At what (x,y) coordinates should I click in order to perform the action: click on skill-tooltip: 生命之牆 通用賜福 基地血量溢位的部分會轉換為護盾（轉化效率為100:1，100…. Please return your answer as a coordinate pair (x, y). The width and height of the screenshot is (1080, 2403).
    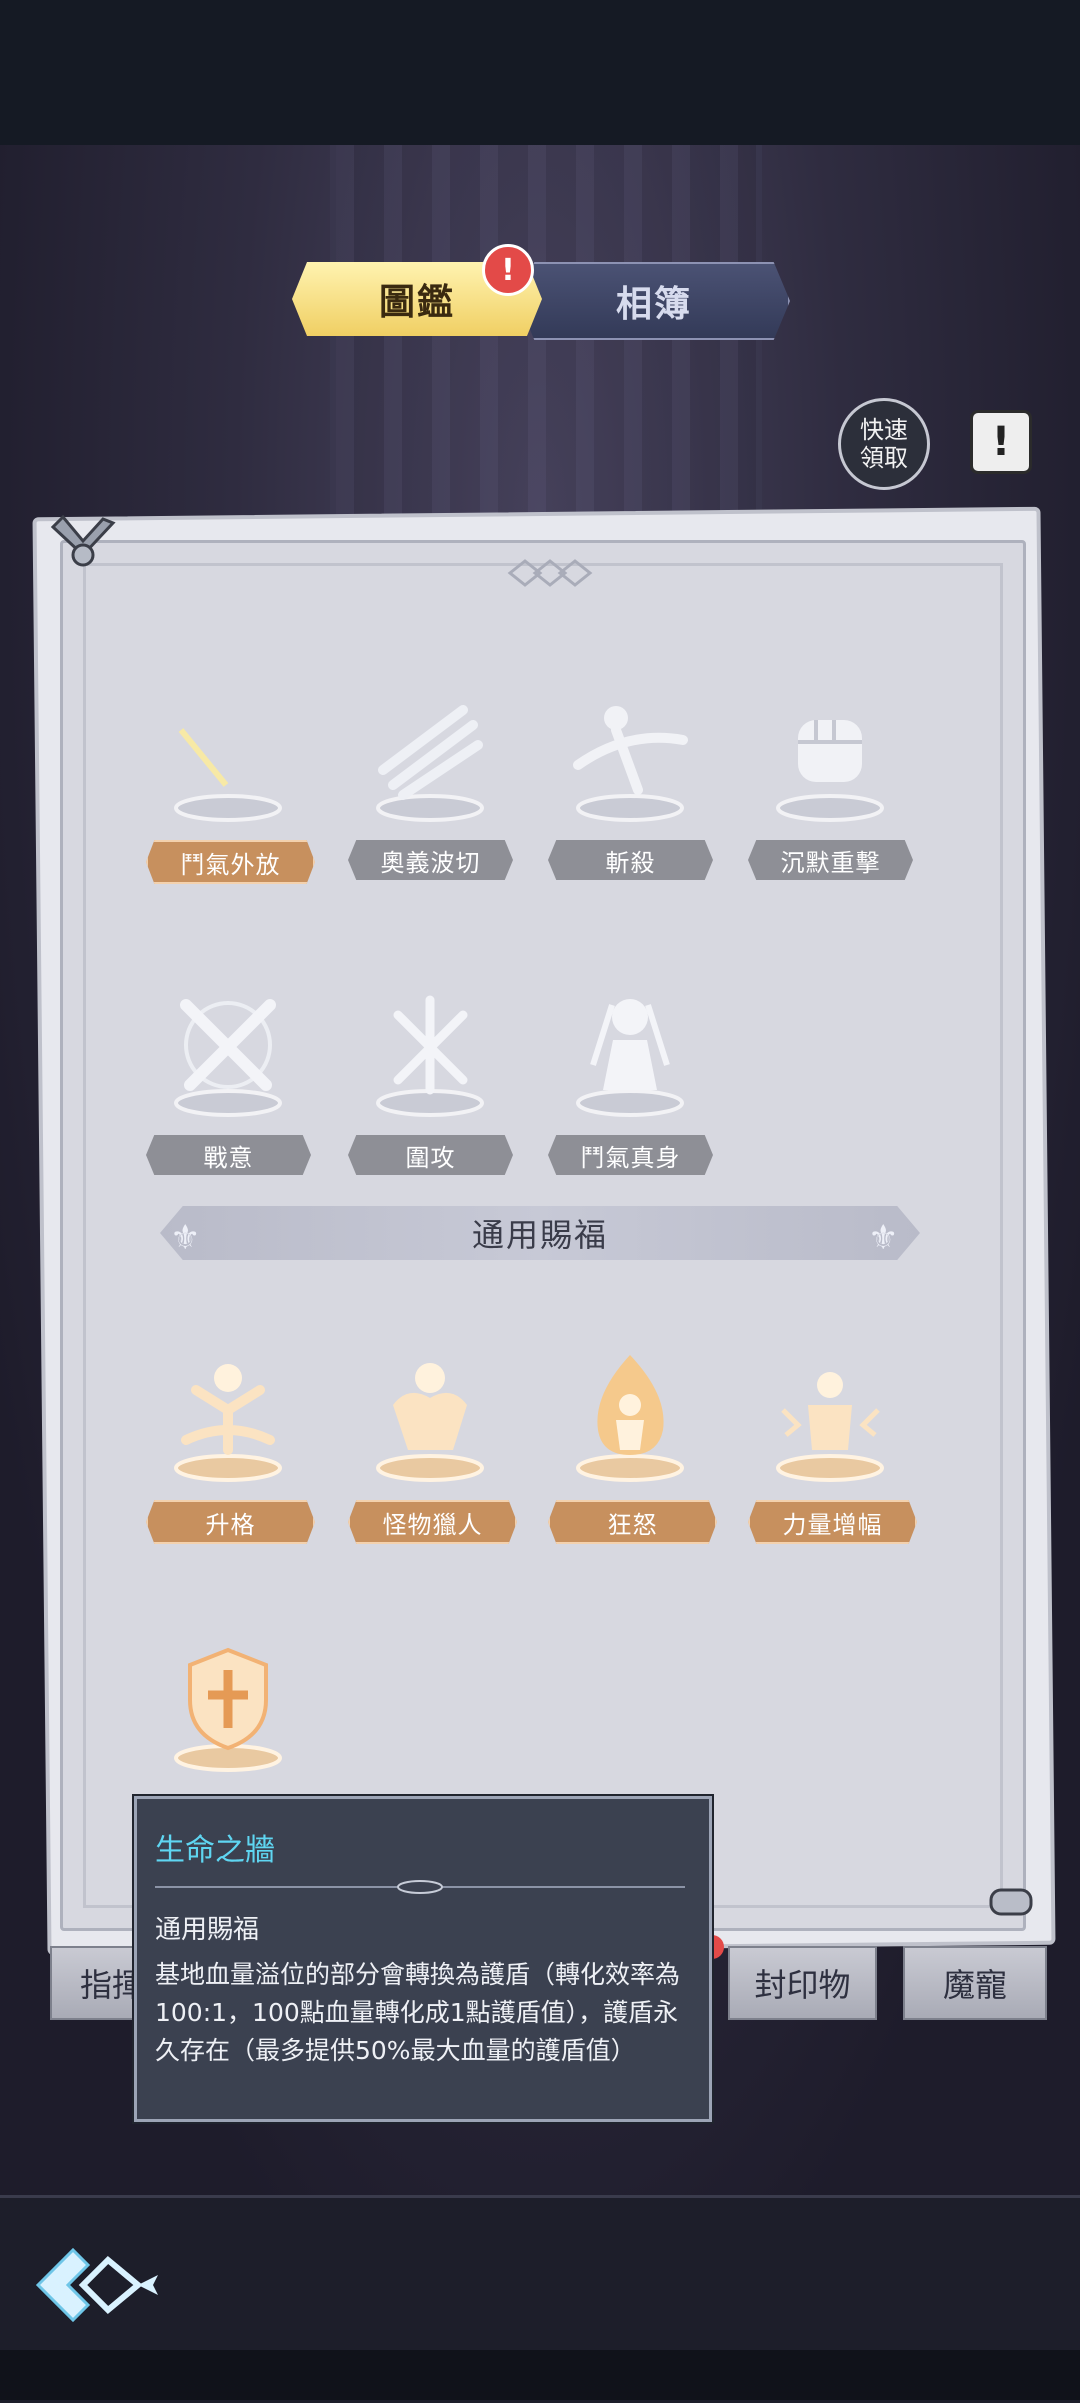
    Looking at the image, I should click on (423, 1959).